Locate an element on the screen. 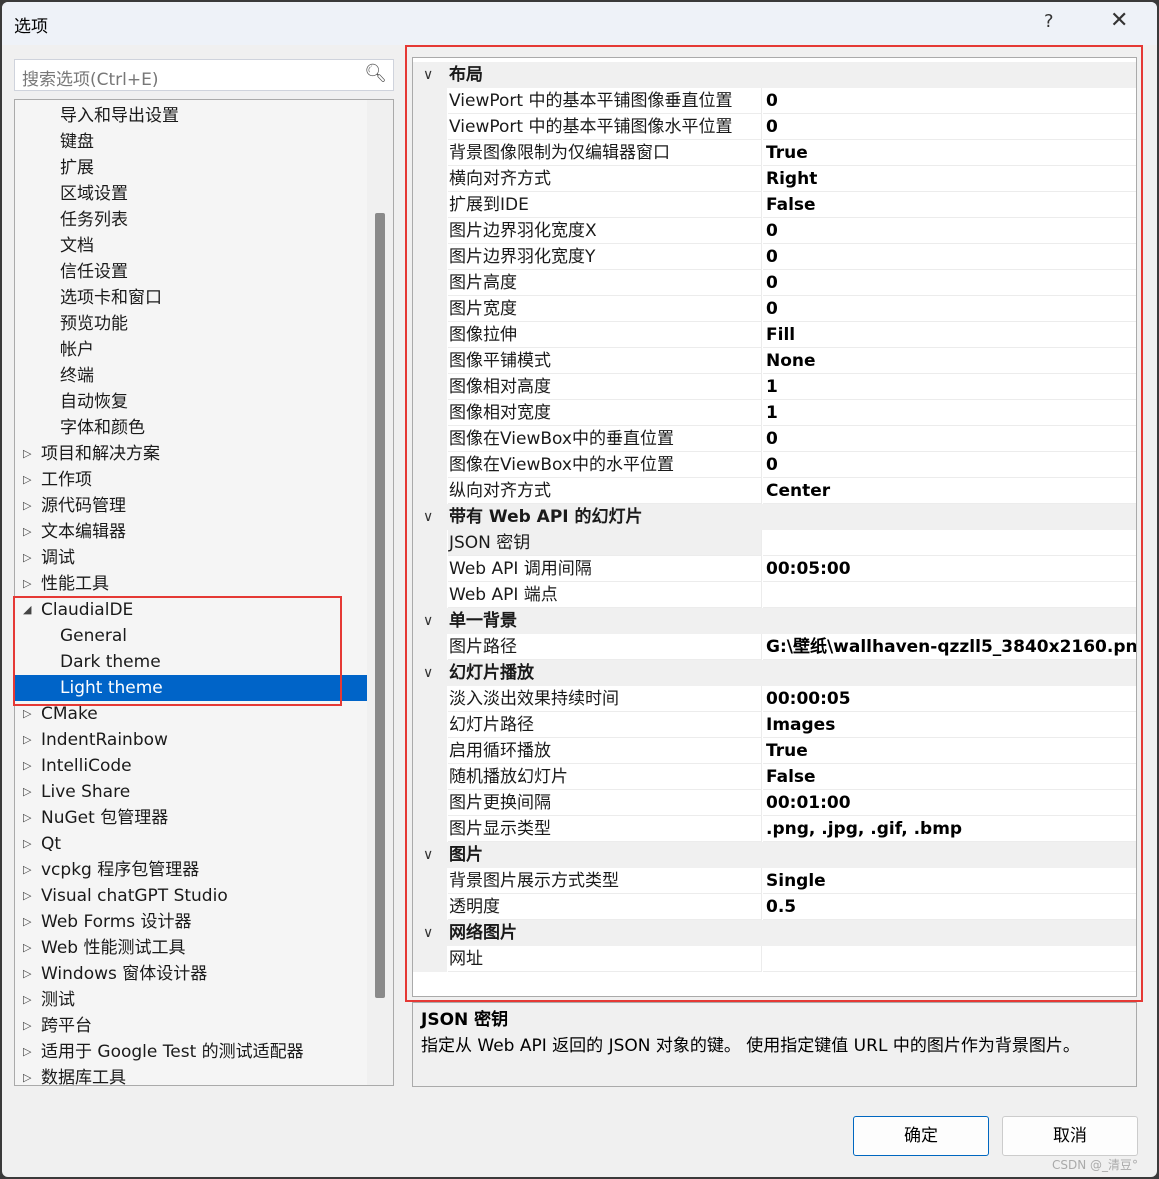  description-title: JSON 密钥 is located at coordinates (465, 1020).